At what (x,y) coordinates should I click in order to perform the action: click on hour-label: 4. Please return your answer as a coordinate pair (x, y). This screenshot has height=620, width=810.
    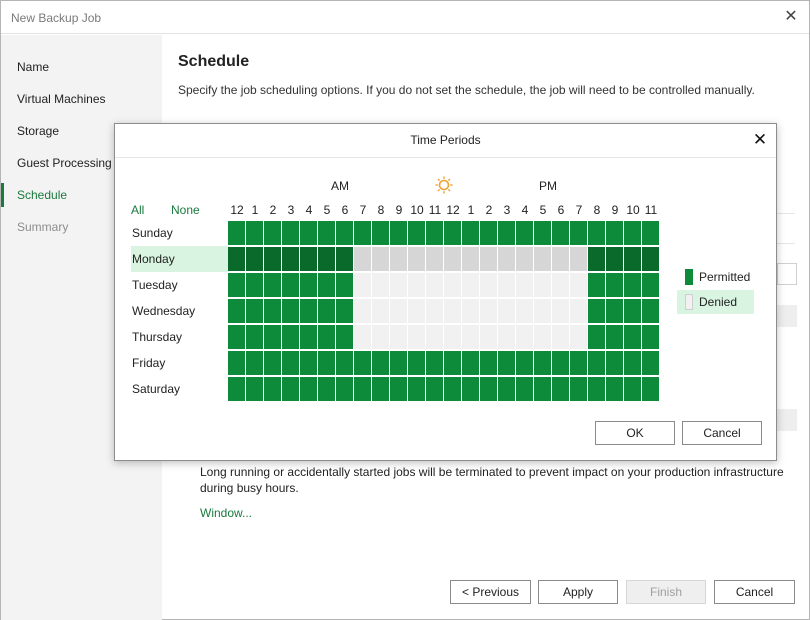
    Looking at the image, I should click on (309, 210).